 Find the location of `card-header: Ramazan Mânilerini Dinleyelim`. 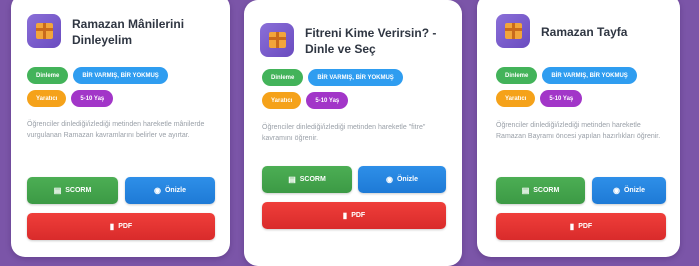

card-header: Ramazan Mânilerini Dinleyelim is located at coordinates (123, 37).